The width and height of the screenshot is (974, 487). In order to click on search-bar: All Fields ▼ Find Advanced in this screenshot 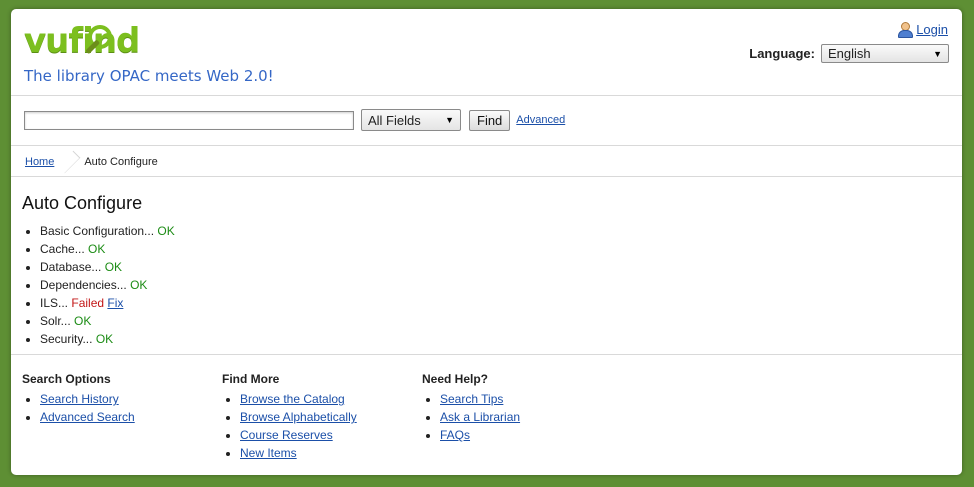, I will do `click(294, 120)`.